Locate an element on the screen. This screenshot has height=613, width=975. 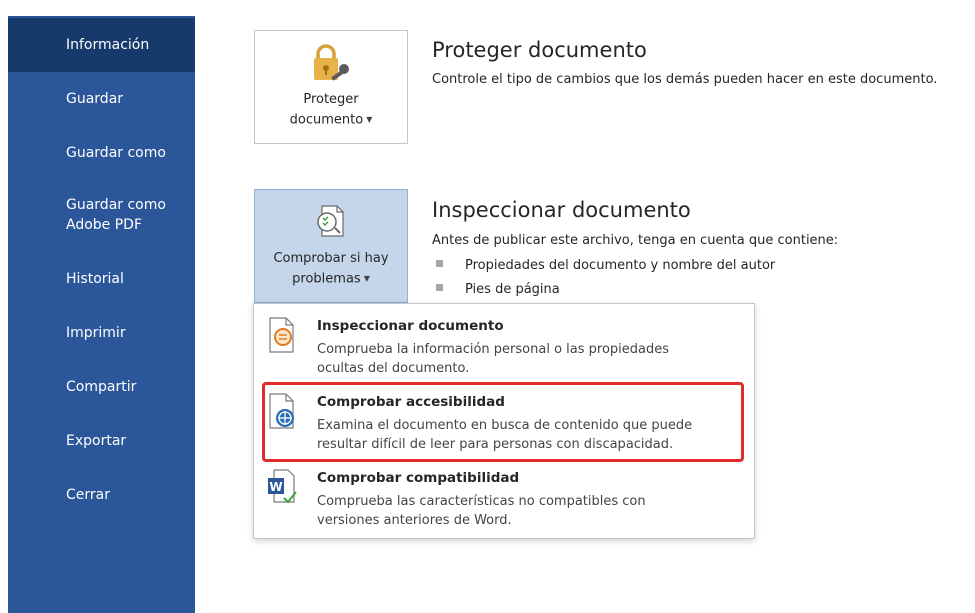
sidebar-item-label: Guardar como is located at coordinates (116, 153).